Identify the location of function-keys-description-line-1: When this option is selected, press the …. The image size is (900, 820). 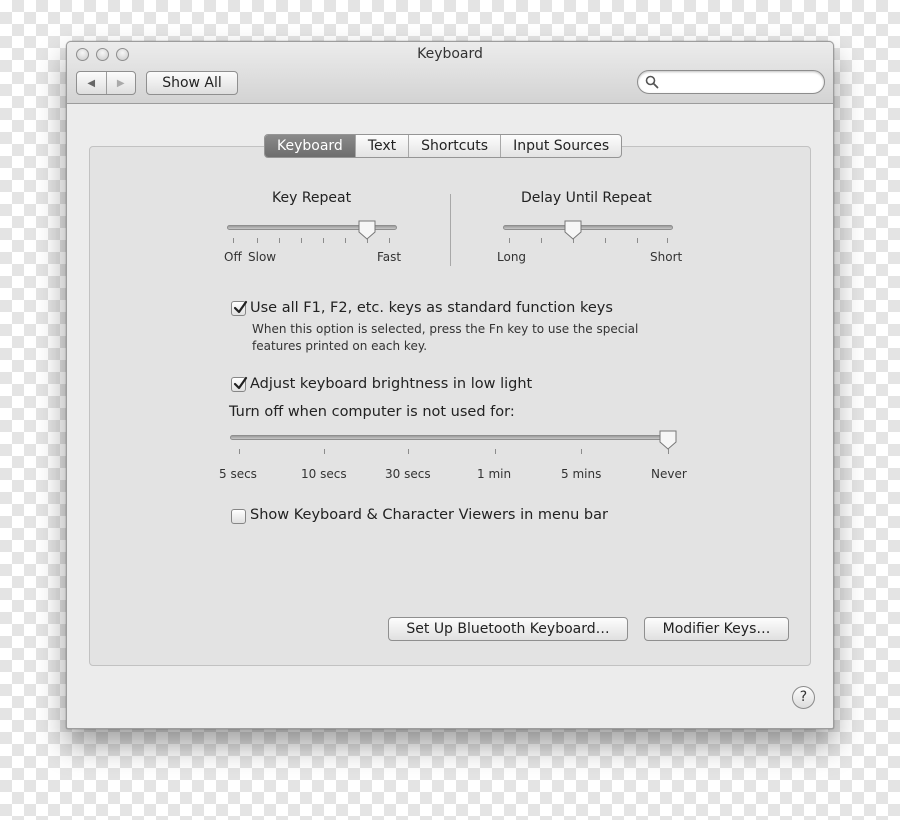
(445, 329).